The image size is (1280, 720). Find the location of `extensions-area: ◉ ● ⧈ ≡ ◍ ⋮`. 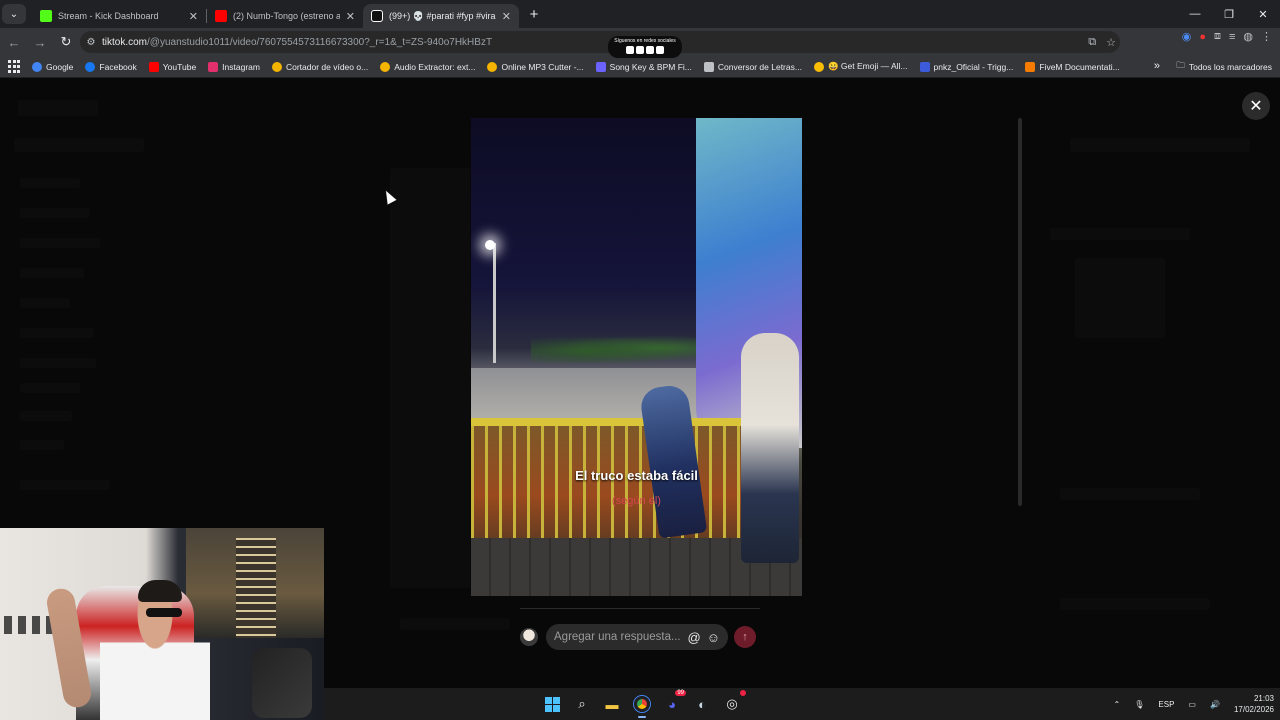

extensions-area: ◉ ● ⧈ ≡ ◍ ⋮ is located at coordinates (1227, 36).